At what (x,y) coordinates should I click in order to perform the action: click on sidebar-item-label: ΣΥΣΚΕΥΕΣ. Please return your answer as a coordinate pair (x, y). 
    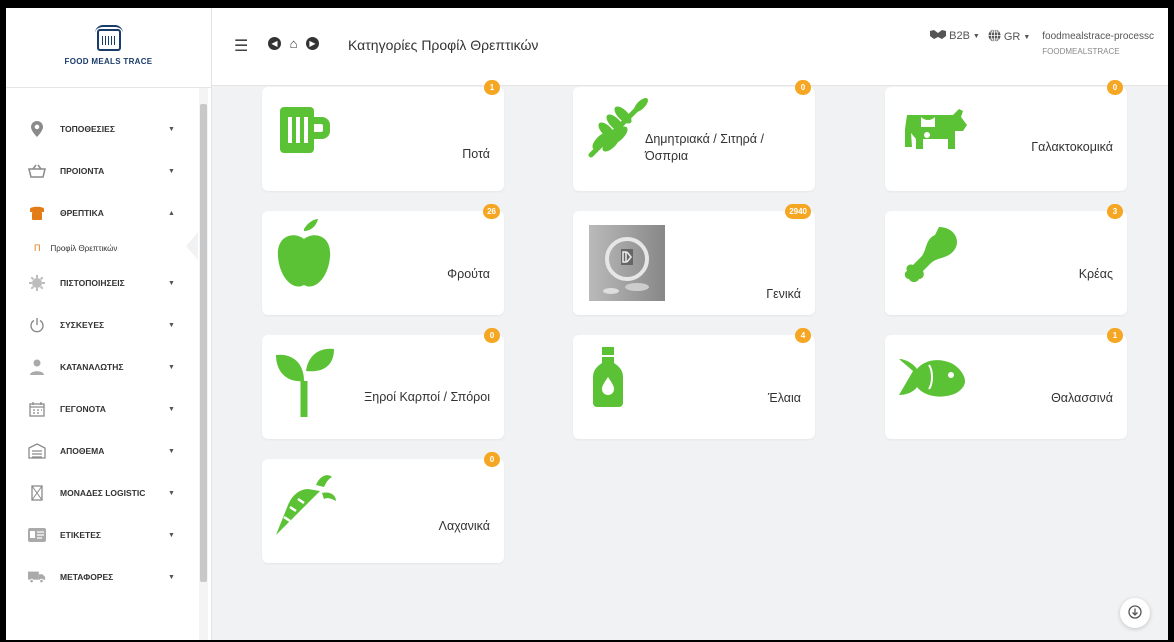
    Looking at the image, I should click on (82, 325).